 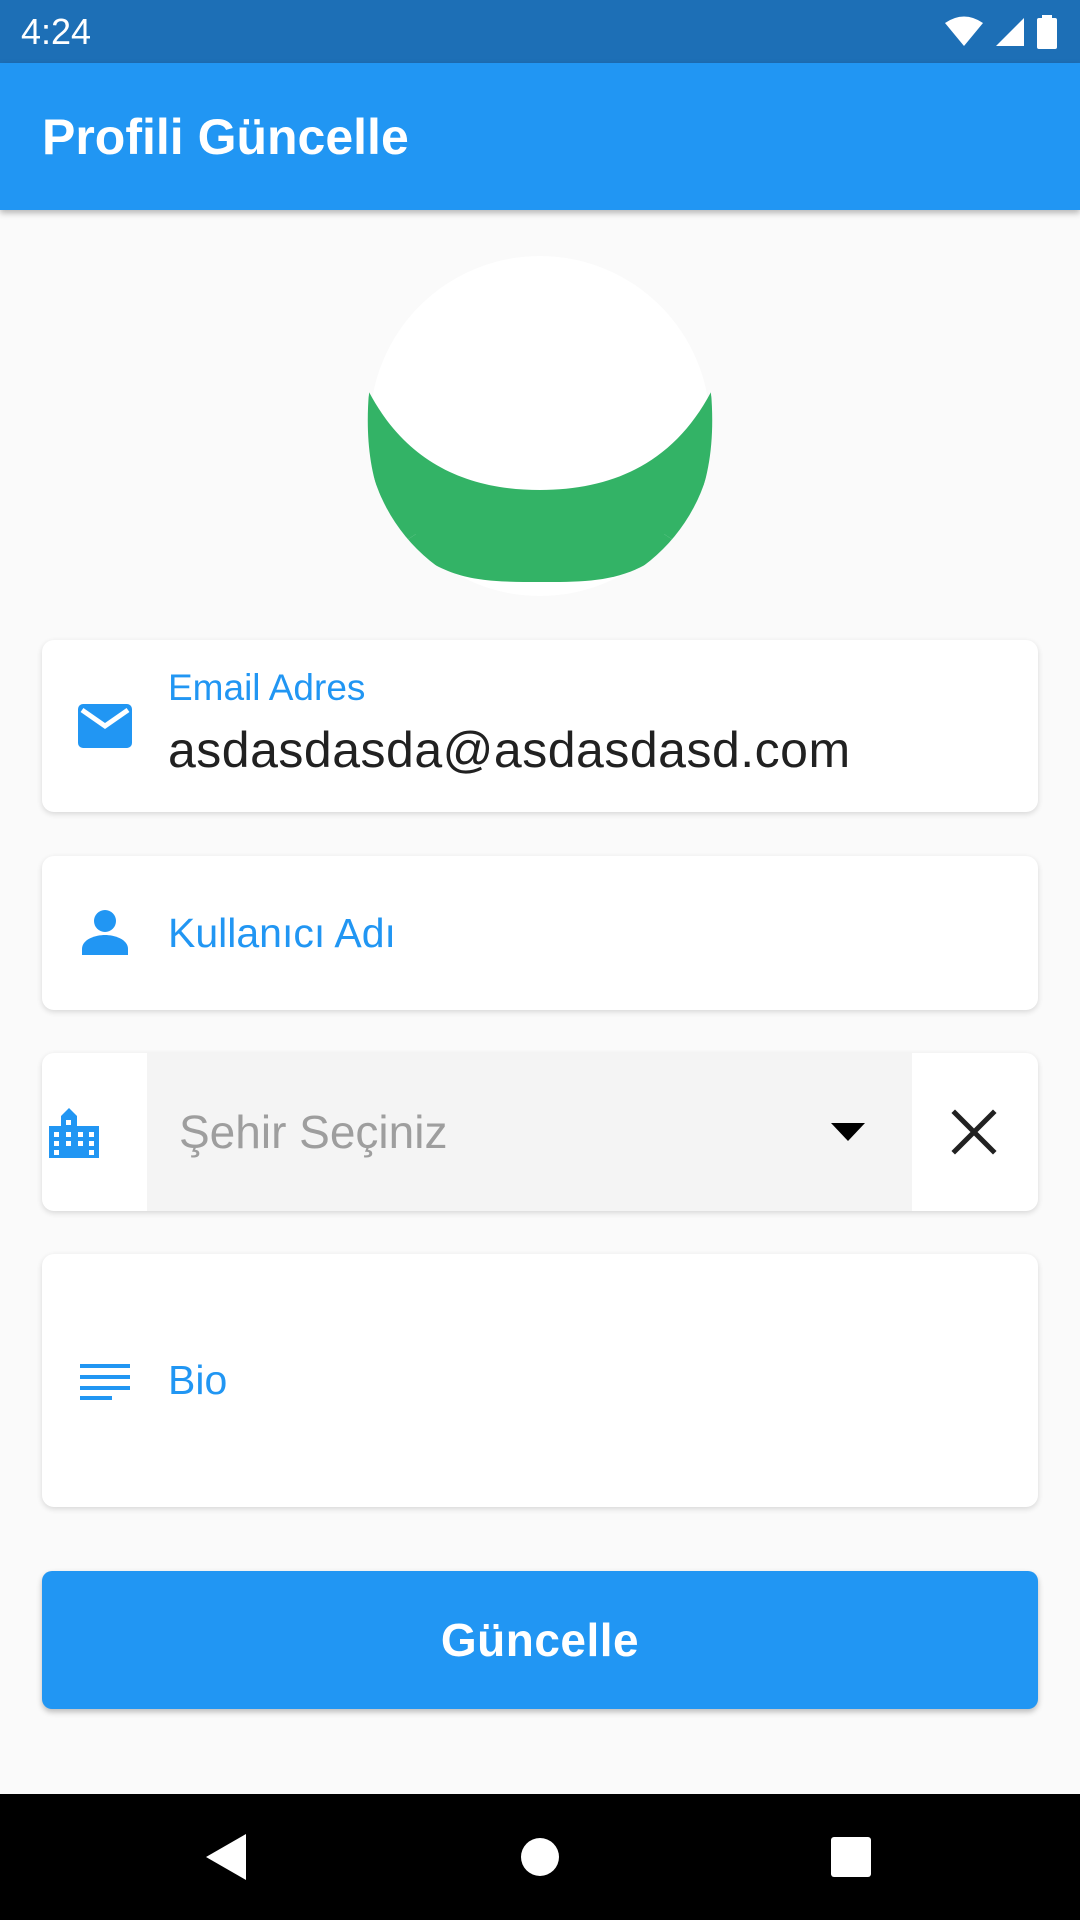 What do you see at coordinates (282, 933) in the screenshot?
I see `username-label: Kullanıcı Adı` at bounding box center [282, 933].